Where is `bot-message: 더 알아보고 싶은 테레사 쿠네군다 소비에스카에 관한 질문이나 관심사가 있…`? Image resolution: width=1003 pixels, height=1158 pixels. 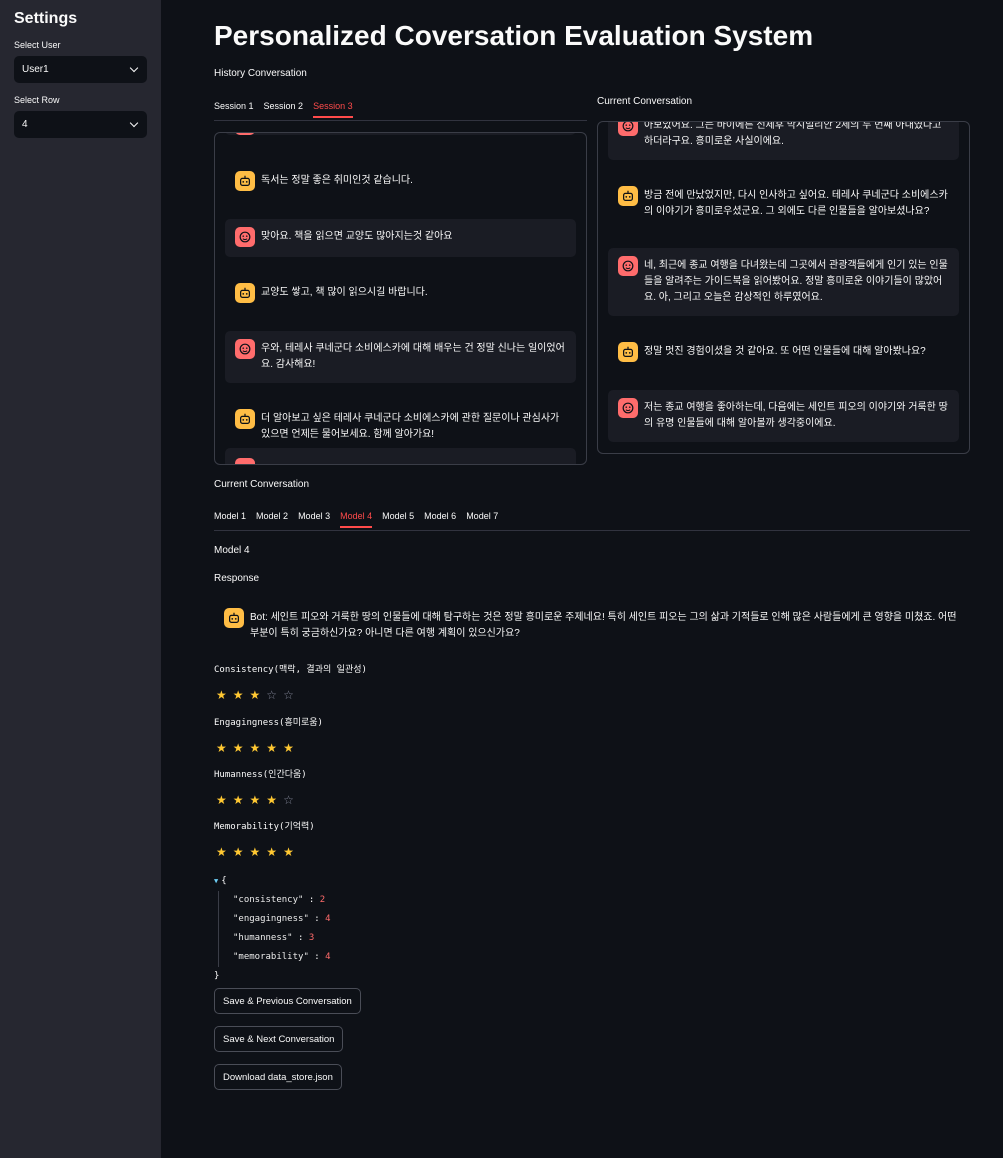
bot-message: 더 알아보고 싶은 테레사 쿠네군다 소비에스카에 관한 질문이나 관심사가 있… is located at coordinates (400, 427).